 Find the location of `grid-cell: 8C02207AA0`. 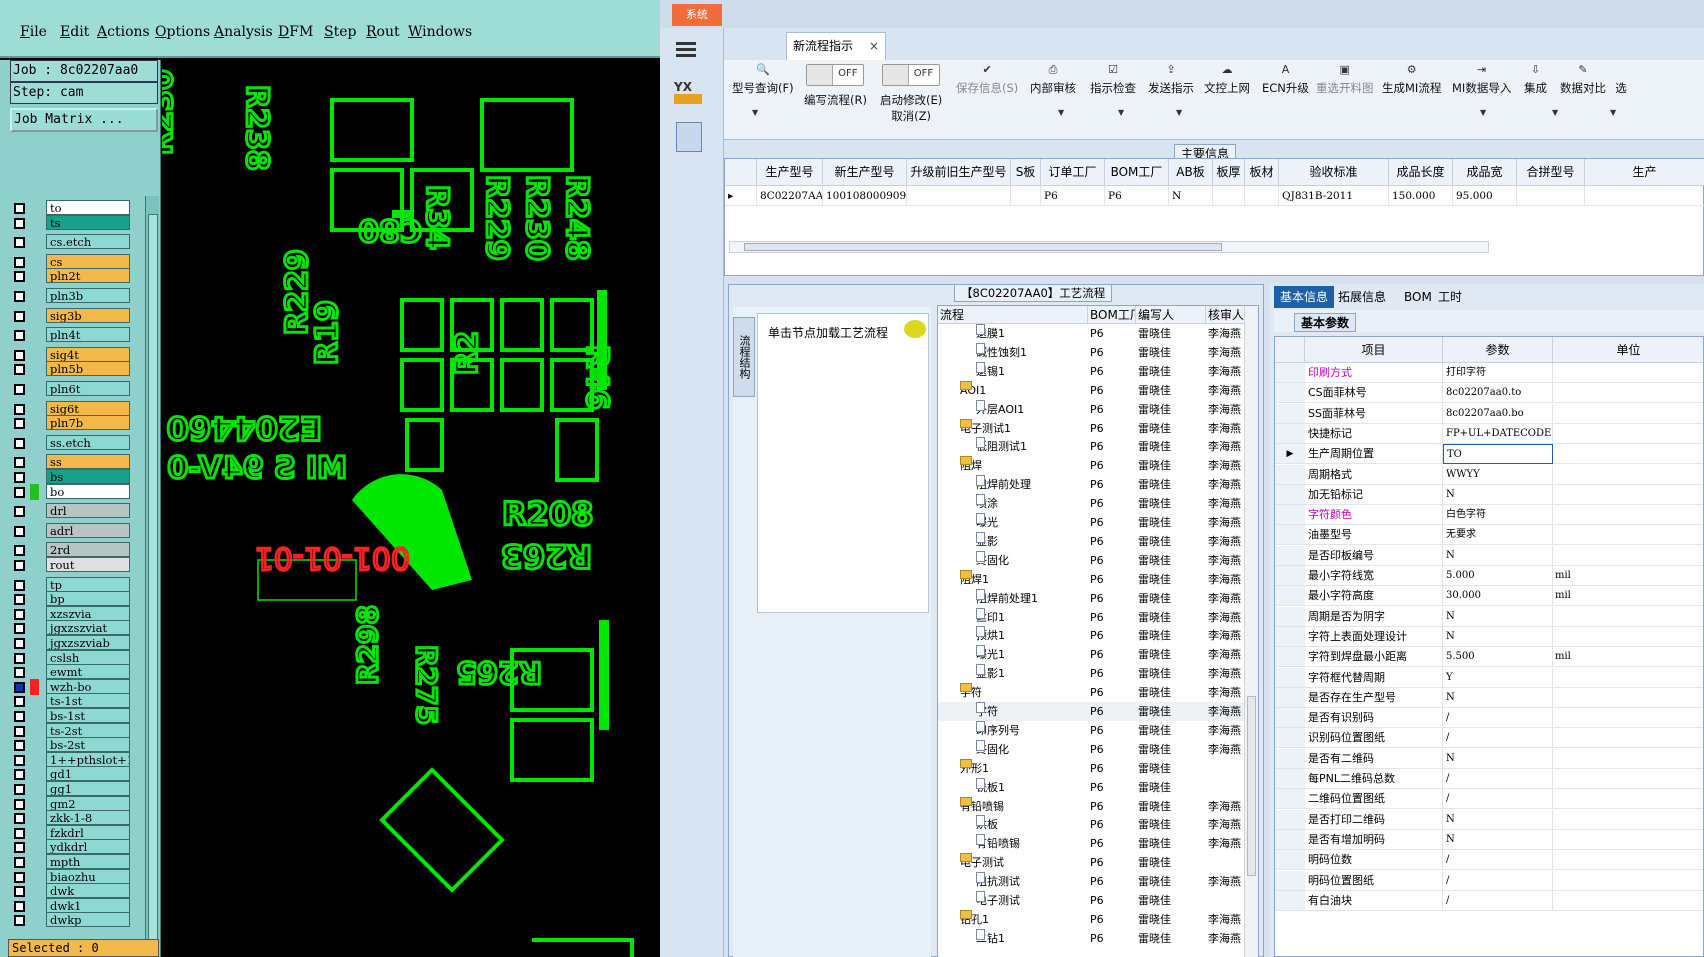

grid-cell: 8C02207AA0 is located at coordinates (790, 196).